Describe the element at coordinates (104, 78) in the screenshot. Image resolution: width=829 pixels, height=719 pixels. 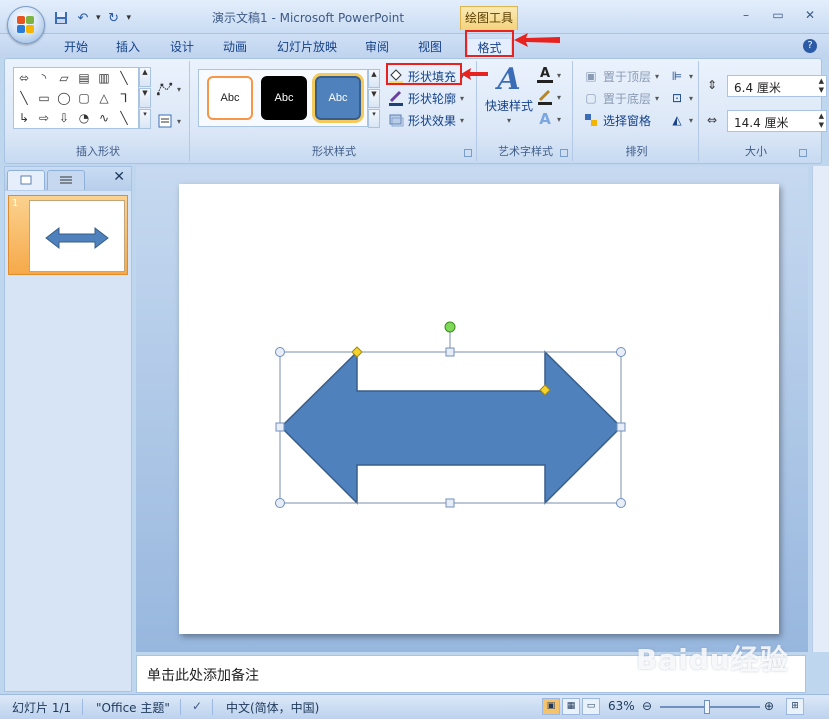
I see `shape-vtextbox-icon: ▥` at that location.